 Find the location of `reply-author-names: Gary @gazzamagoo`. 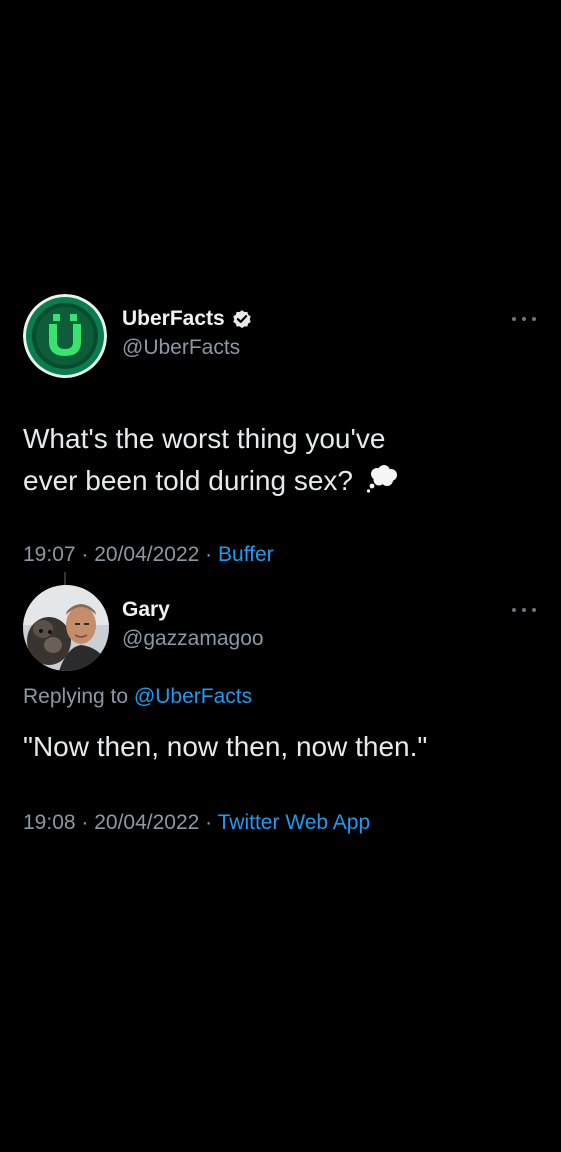

reply-author-names: Gary @gazzamagoo is located at coordinates (193, 623).